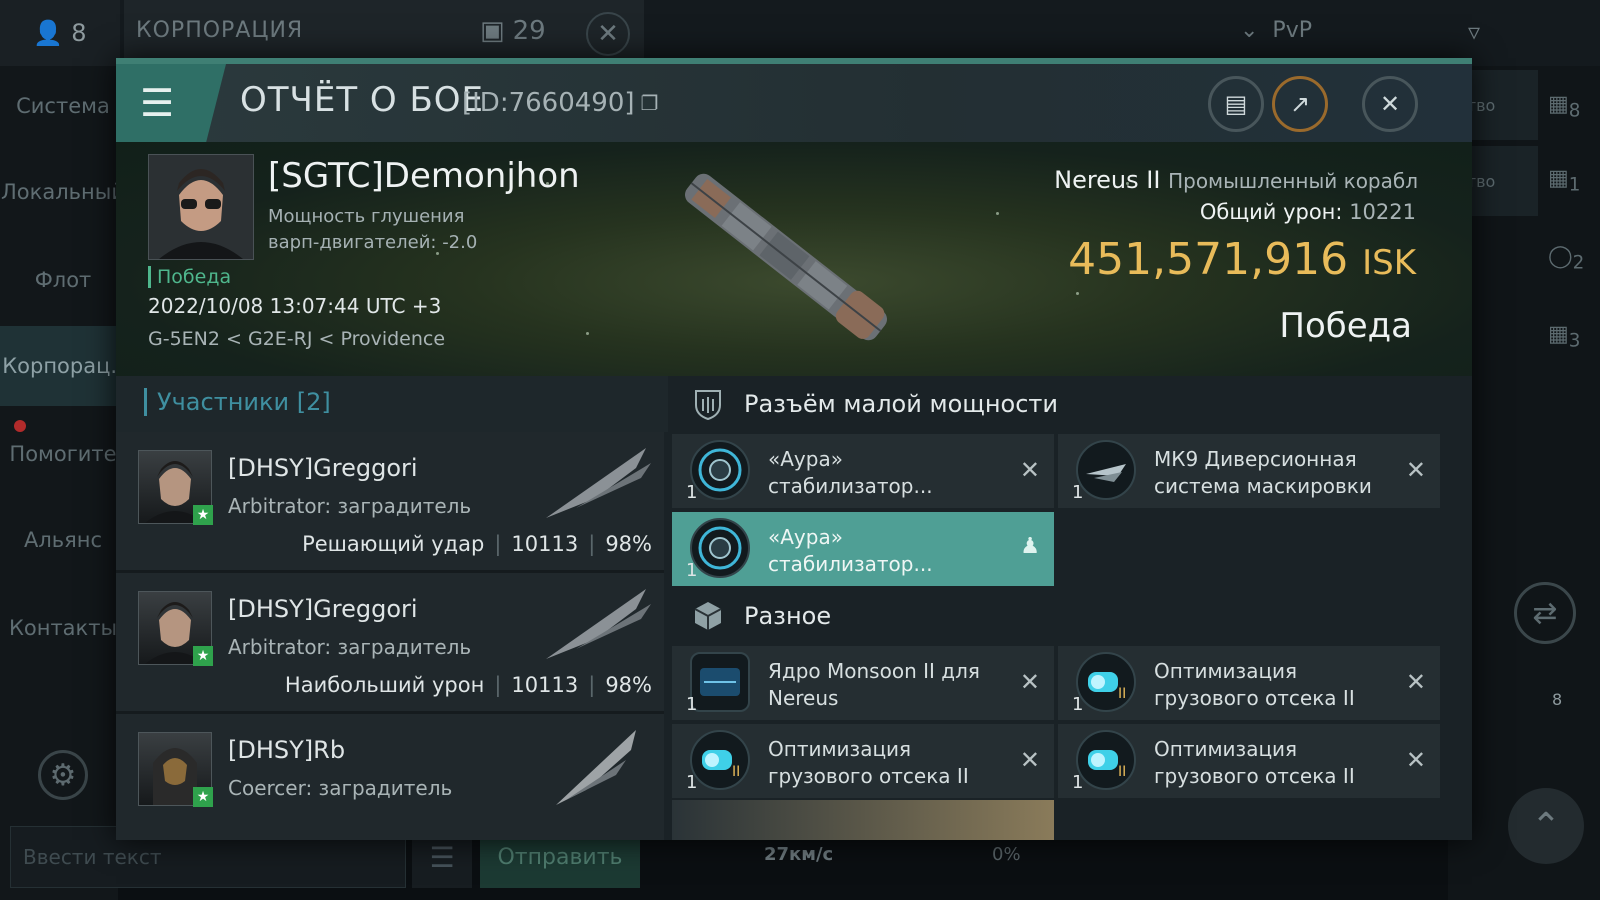  What do you see at coordinates (596, 767) in the screenshot?
I see `participant-ship-image` at bounding box center [596, 767].